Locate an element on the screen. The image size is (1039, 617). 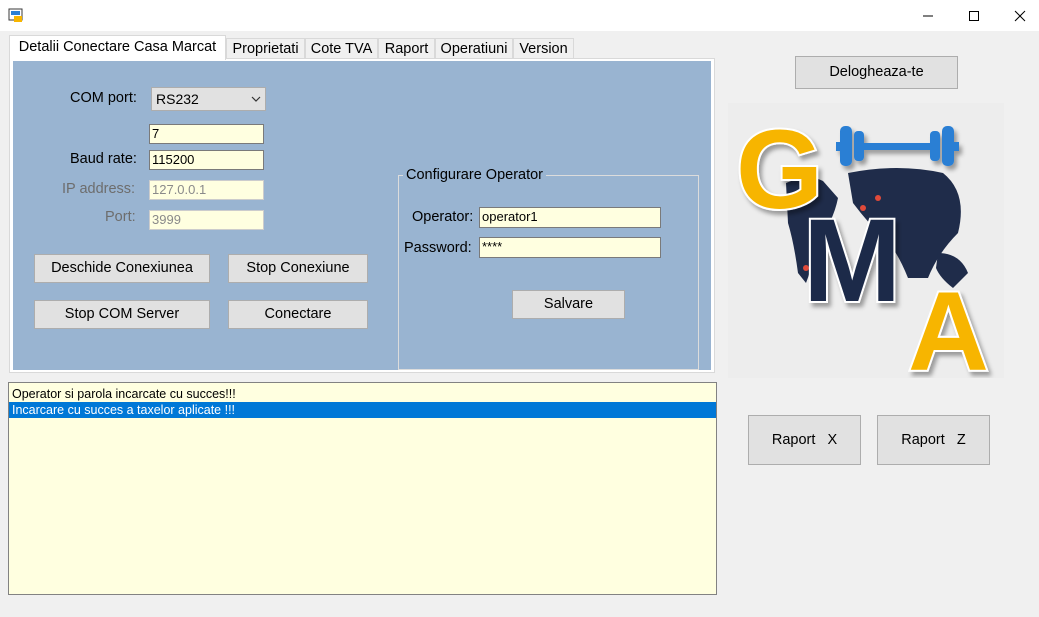
minimize-icon is located at coordinates (928, 15).